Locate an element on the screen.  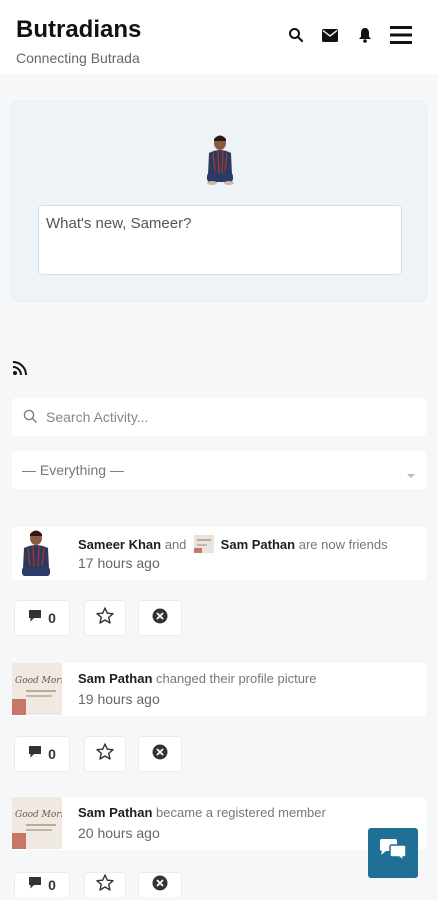
whats-new-input is located at coordinates (220, 240).